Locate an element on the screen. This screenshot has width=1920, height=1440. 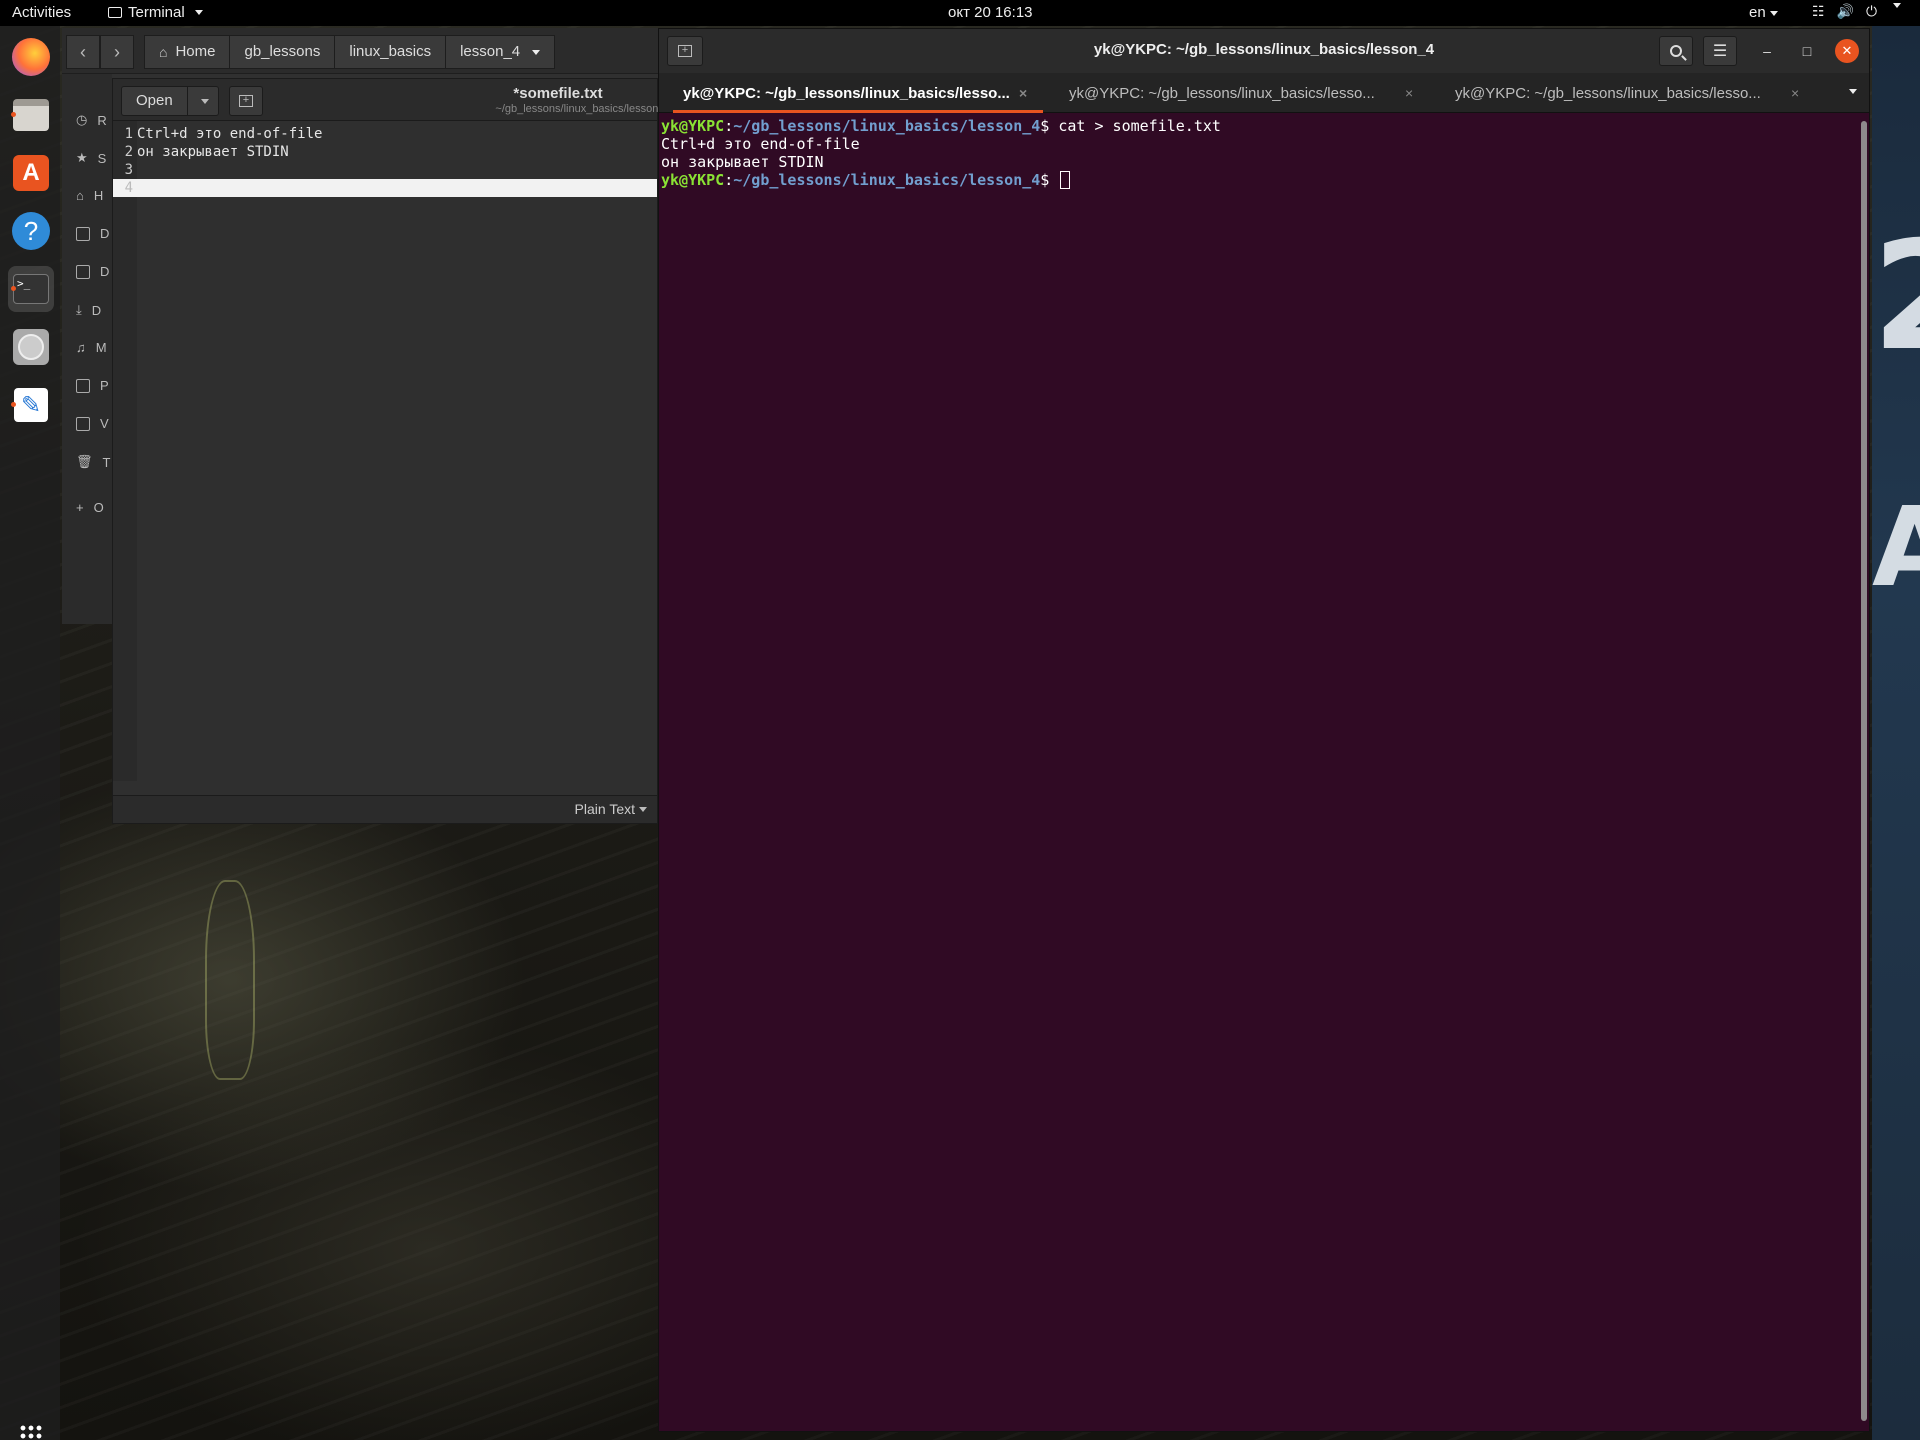
sidebar-item-desktop: D is located at coordinates (92, 233).